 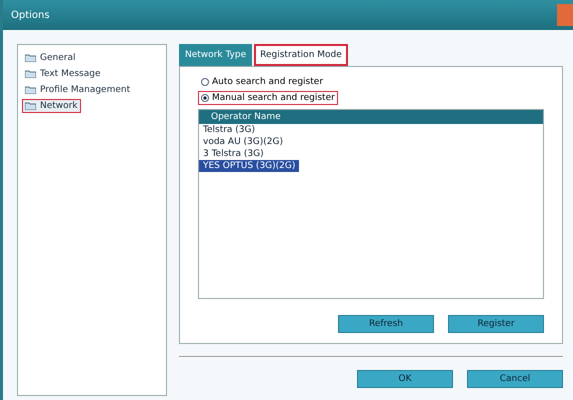 I want to click on tree-item: General, so click(x=50, y=58).